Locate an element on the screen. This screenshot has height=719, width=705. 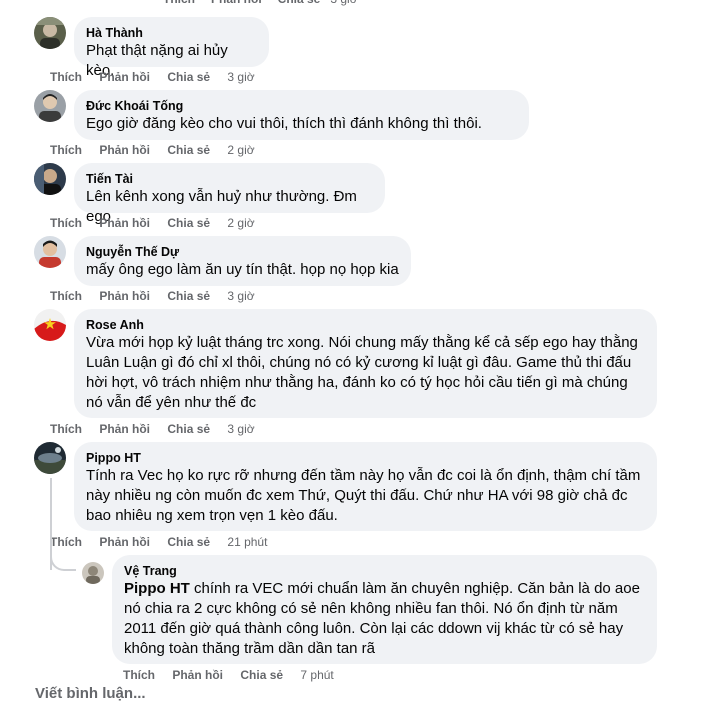
comment-text-line: bao nhiêu ng xem trọn vẹn 1 kèo đấu. is located at coordinates (212, 515).